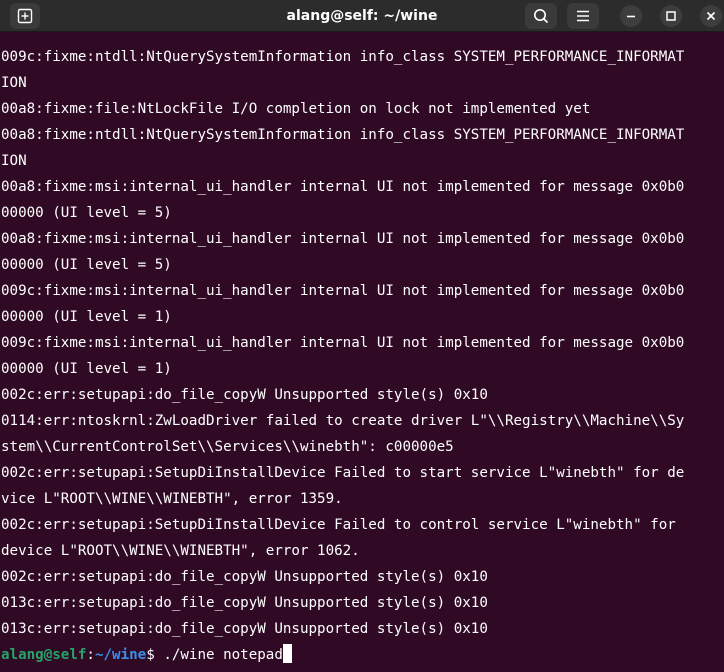 This screenshot has width=724, height=672. Describe the element at coordinates (362, 655) in the screenshot. I see `prompt-line: alang@self:~/wine$ ./wine notepad` at that location.